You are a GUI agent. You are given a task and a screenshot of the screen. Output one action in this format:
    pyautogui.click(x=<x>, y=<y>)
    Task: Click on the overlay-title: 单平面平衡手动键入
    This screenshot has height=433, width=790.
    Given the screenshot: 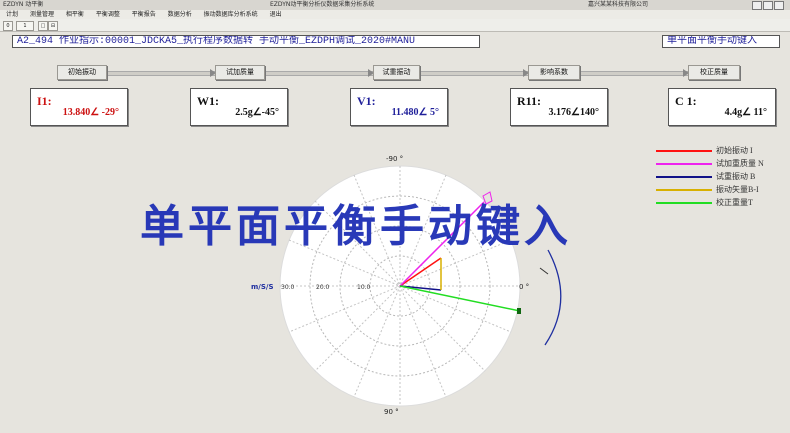 What is the action you would take?
    pyautogui.click(x=356, y=226)
    